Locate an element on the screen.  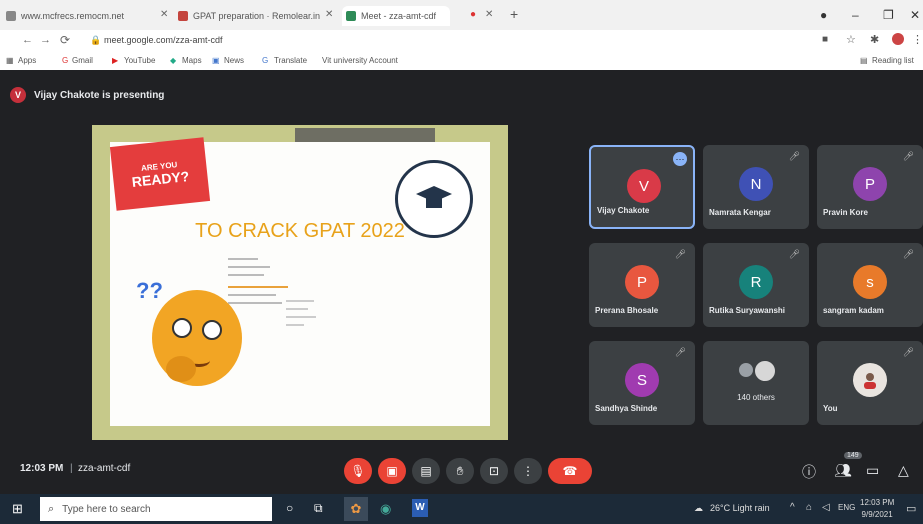
clock-date: 9/9/2021 is located at coordinates (877, 514).